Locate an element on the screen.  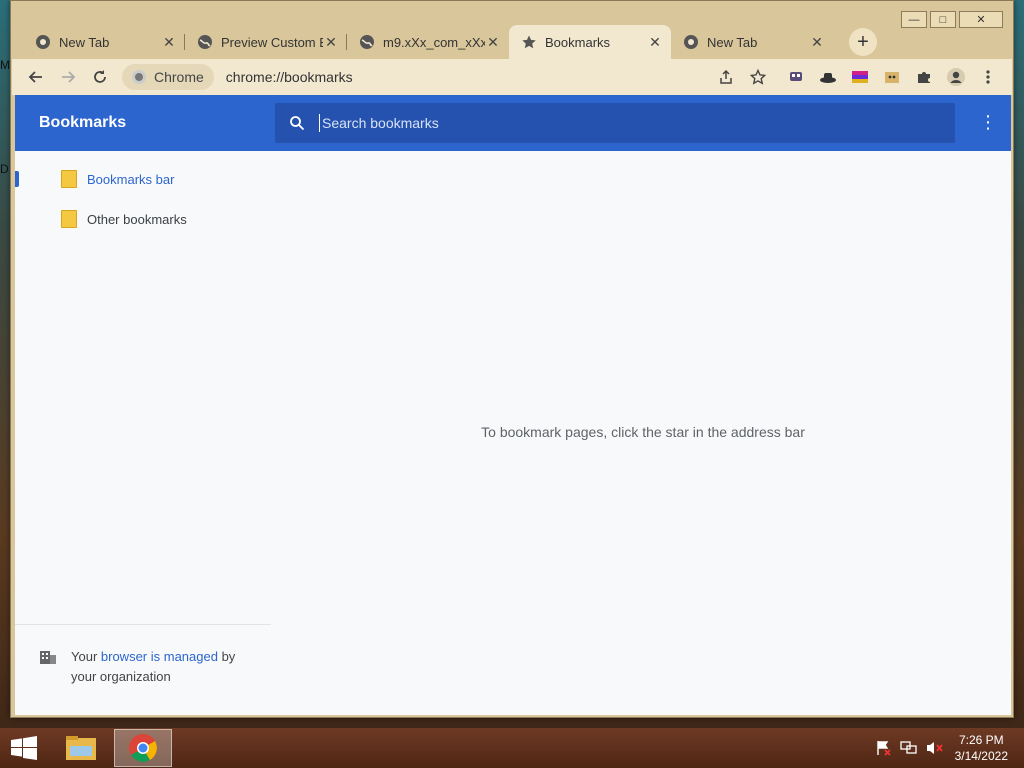
clock-time: 7:26 PM is located at coordinates (981, 740).